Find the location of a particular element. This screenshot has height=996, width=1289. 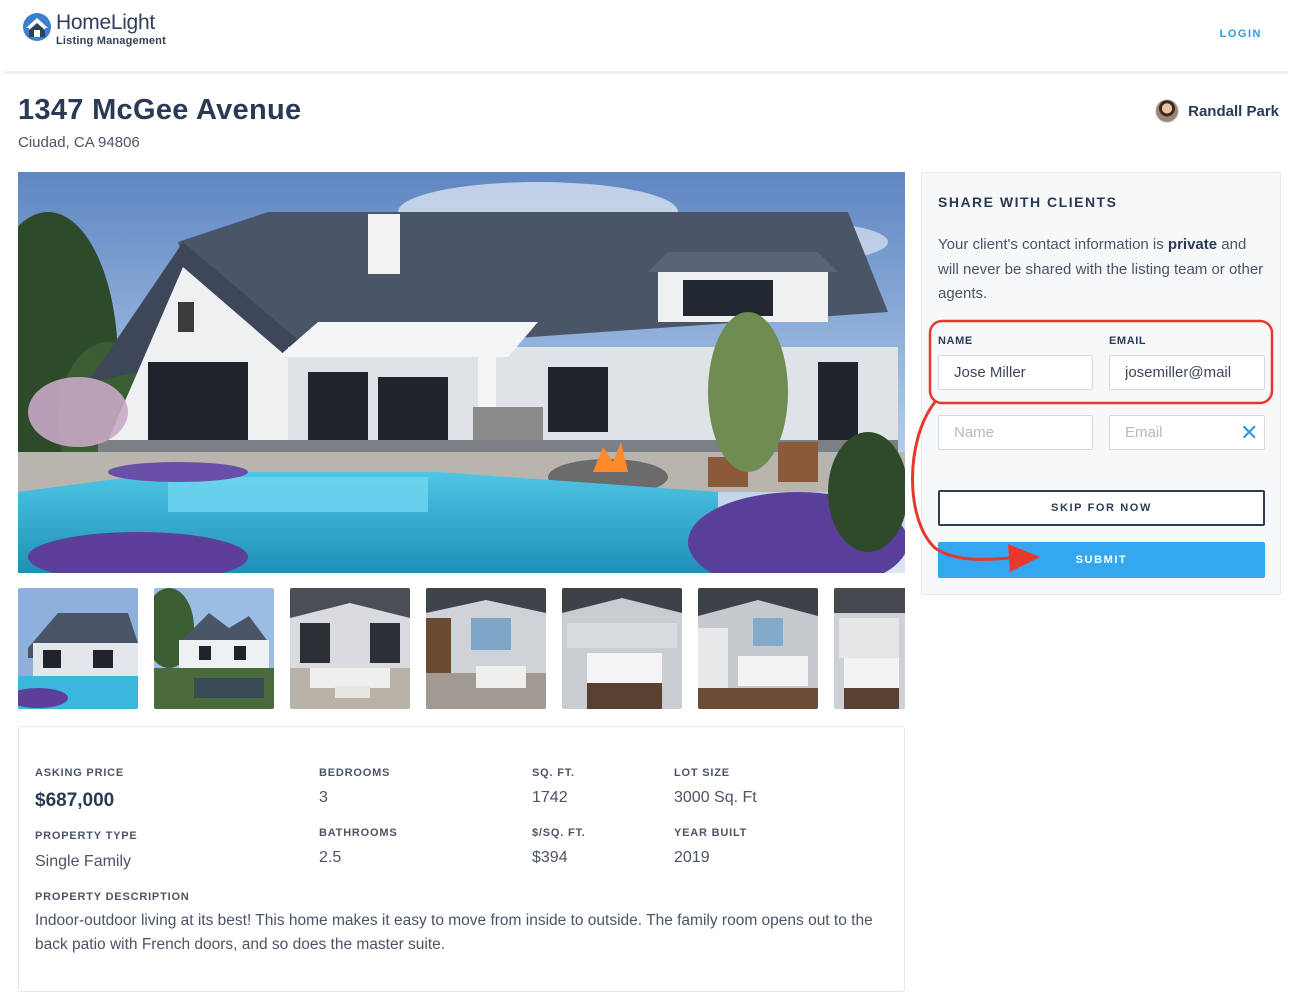

bedrooms-value: 3 is located at coordinates (323, 797).